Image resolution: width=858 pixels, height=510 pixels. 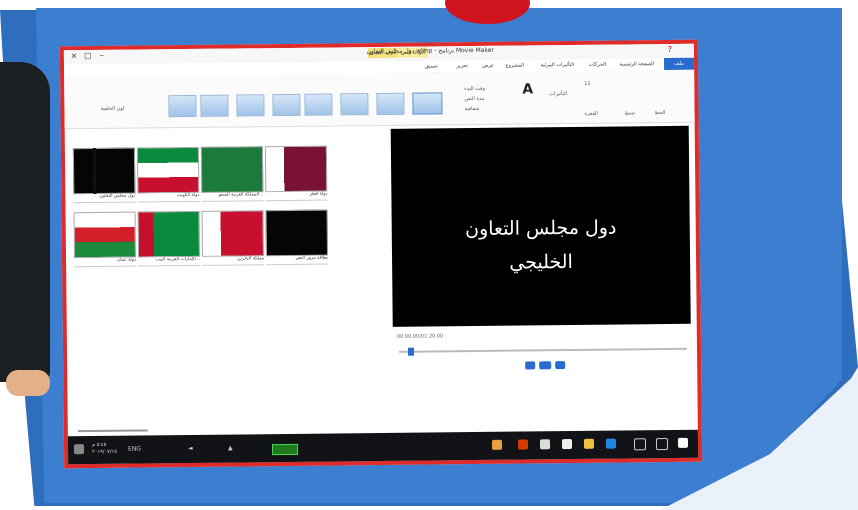 What do you see at coordinates (28, 383) in the screenshot?
I see `character-hand` at bounding box center [28, 383].